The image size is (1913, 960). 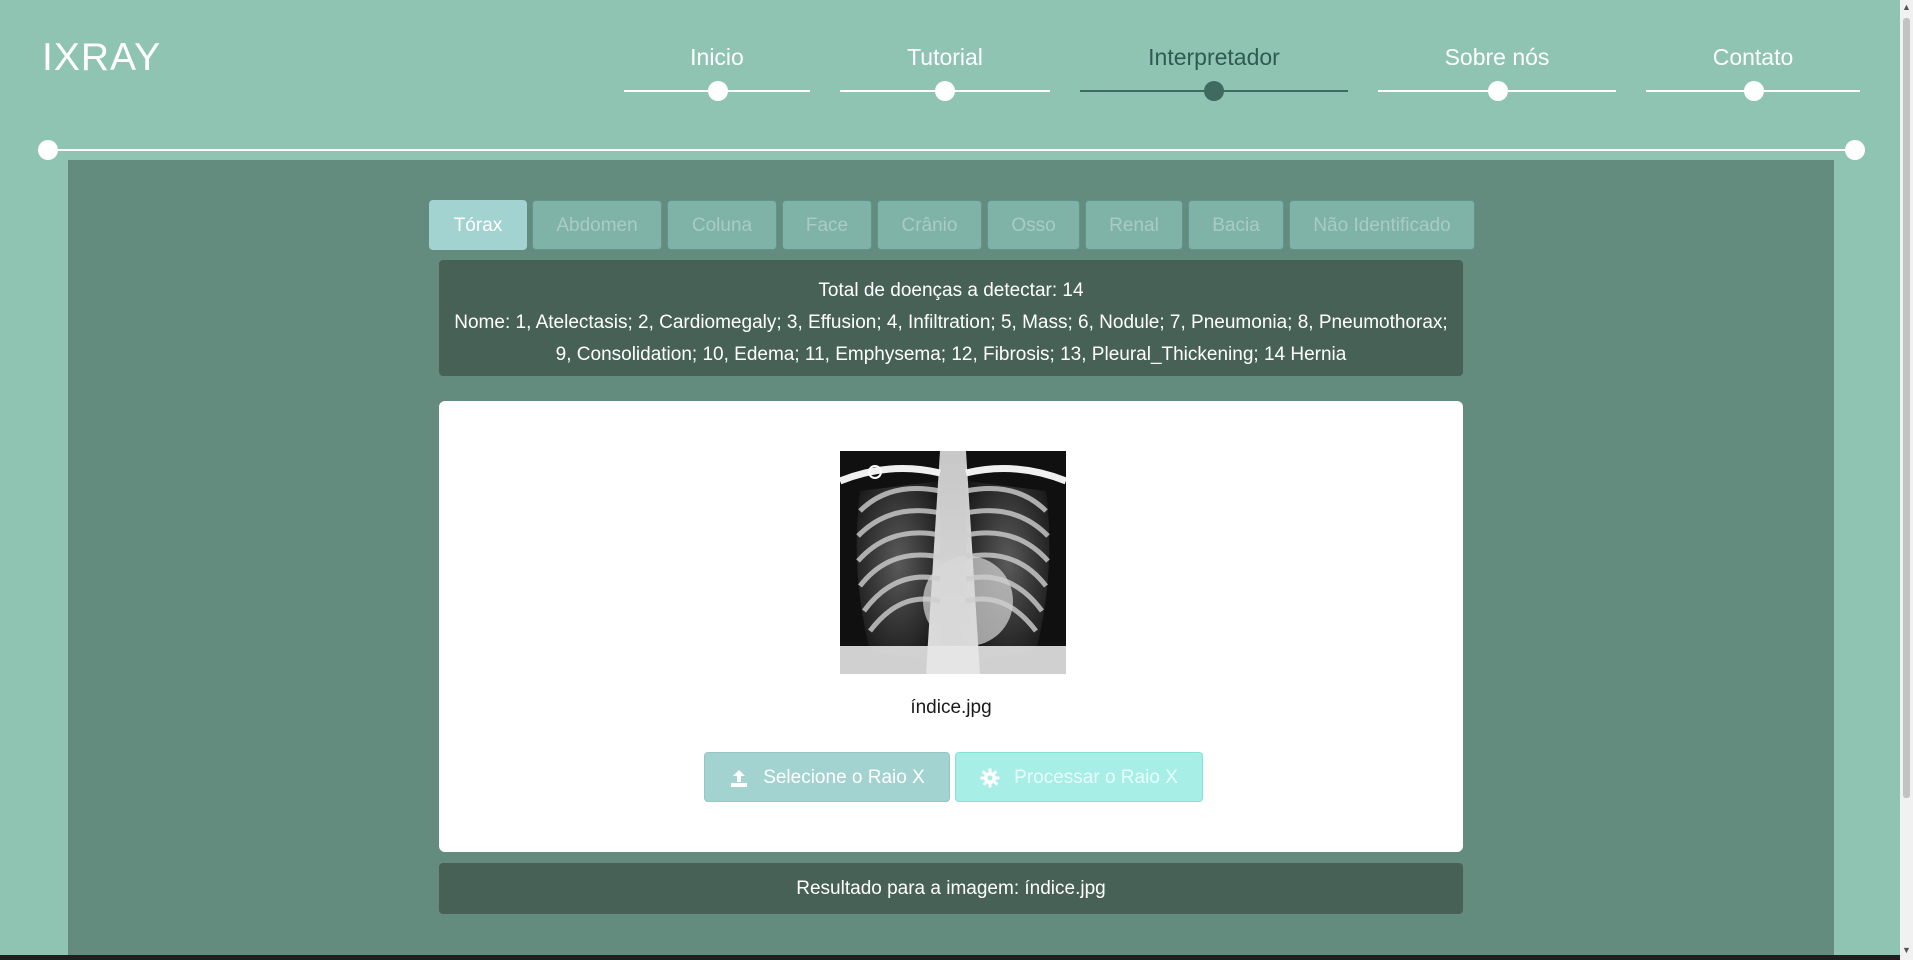 I want to click on chest-xray-illustration, so click(x=953, y=562).